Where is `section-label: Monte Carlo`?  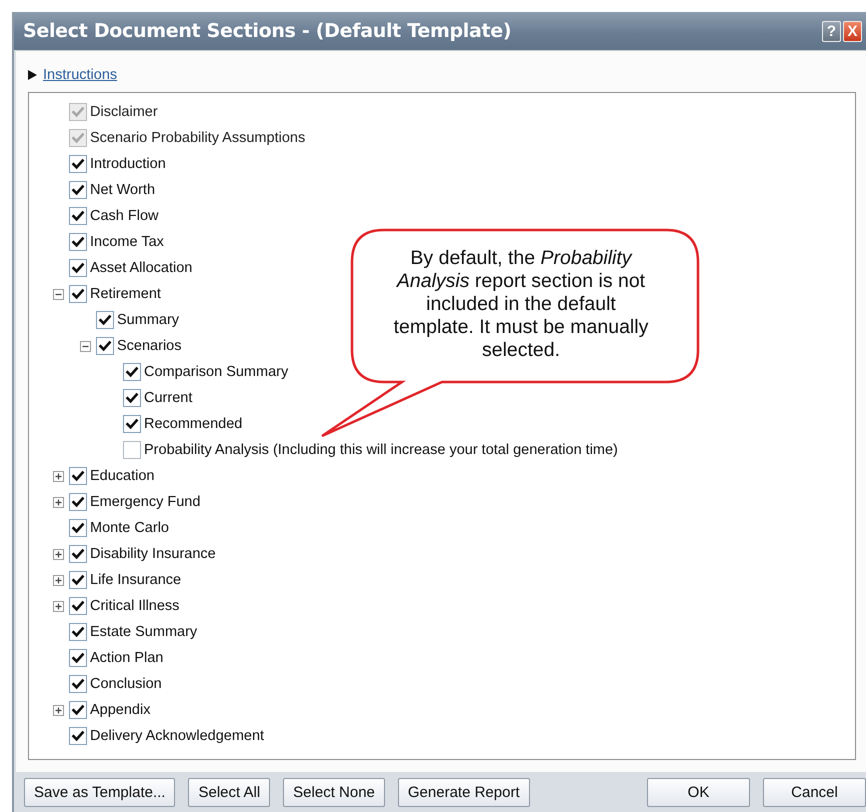 section-label: Monte Carlo is located at coordinates (129, 528).